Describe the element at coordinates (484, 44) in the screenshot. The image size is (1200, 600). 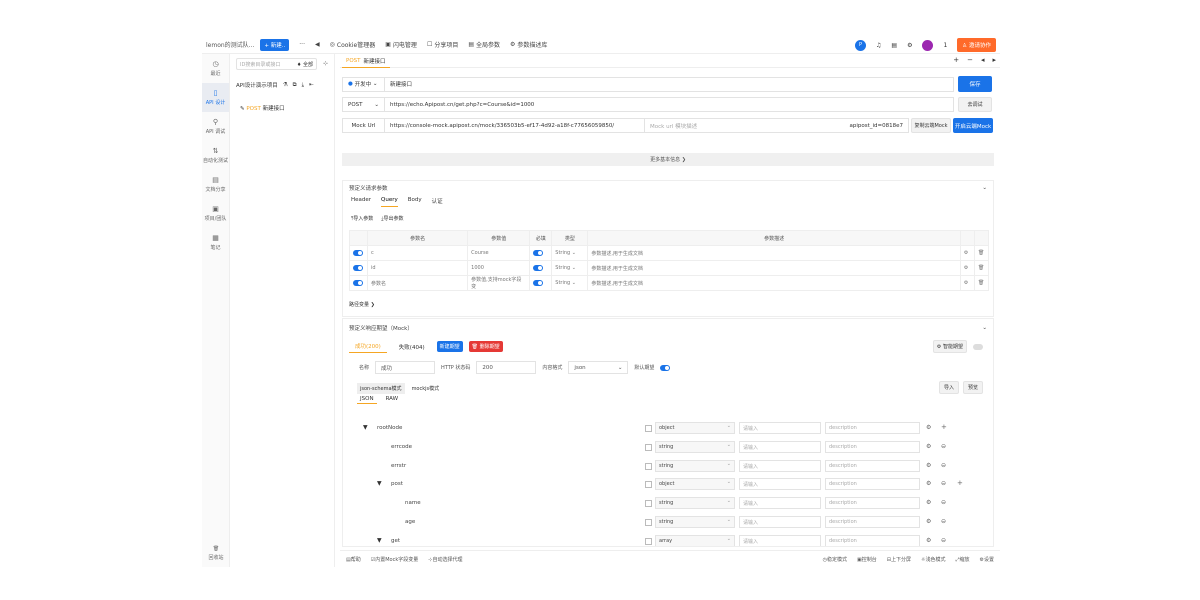
I see `global-params: ▤ 全局参数` at that location.